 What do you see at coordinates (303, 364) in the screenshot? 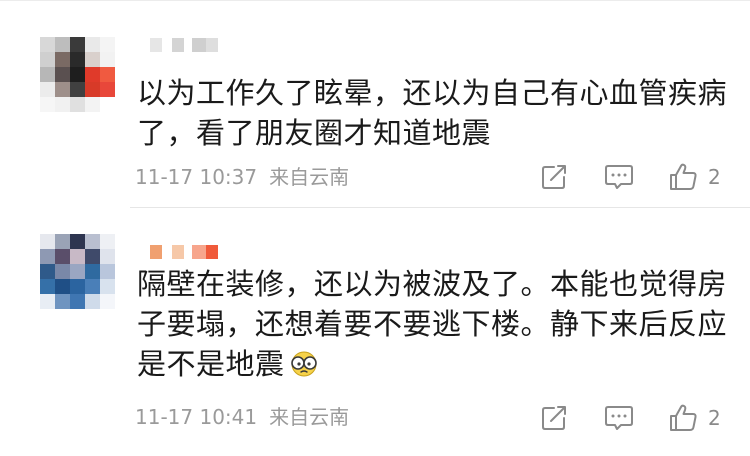
I see `glasses-face-emoji` at bounding box center [303, 364].